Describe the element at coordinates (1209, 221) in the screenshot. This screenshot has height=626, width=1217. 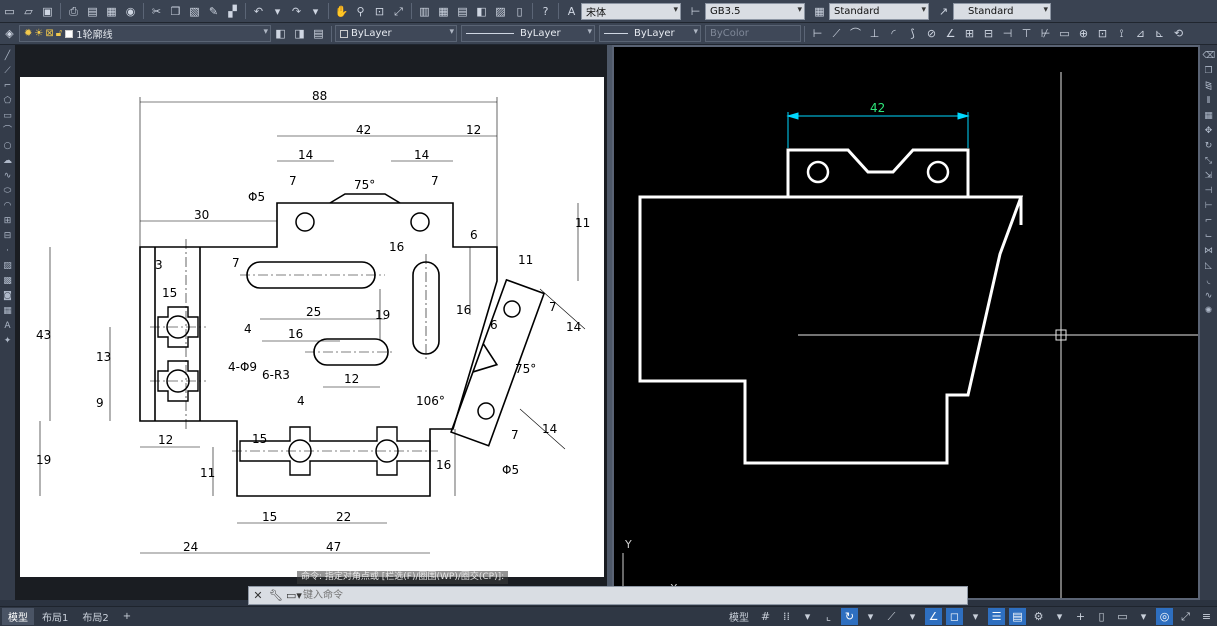
I see `break-at-point-icon: ⌐` at that location.